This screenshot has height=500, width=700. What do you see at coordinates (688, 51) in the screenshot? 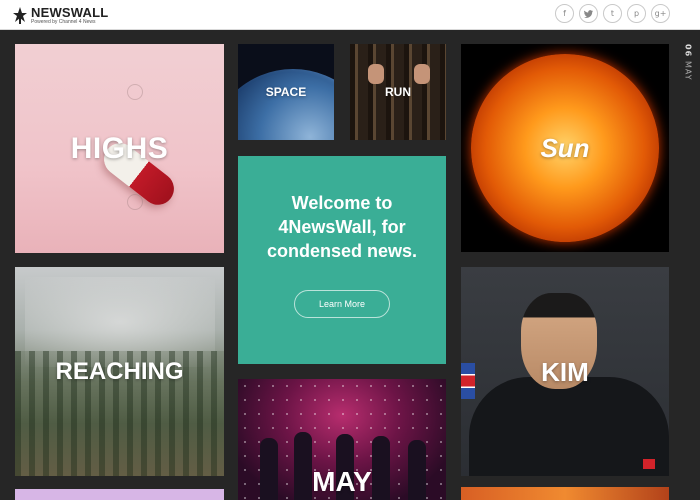
I see `date-day: 06` at bounding box center [688, 51].